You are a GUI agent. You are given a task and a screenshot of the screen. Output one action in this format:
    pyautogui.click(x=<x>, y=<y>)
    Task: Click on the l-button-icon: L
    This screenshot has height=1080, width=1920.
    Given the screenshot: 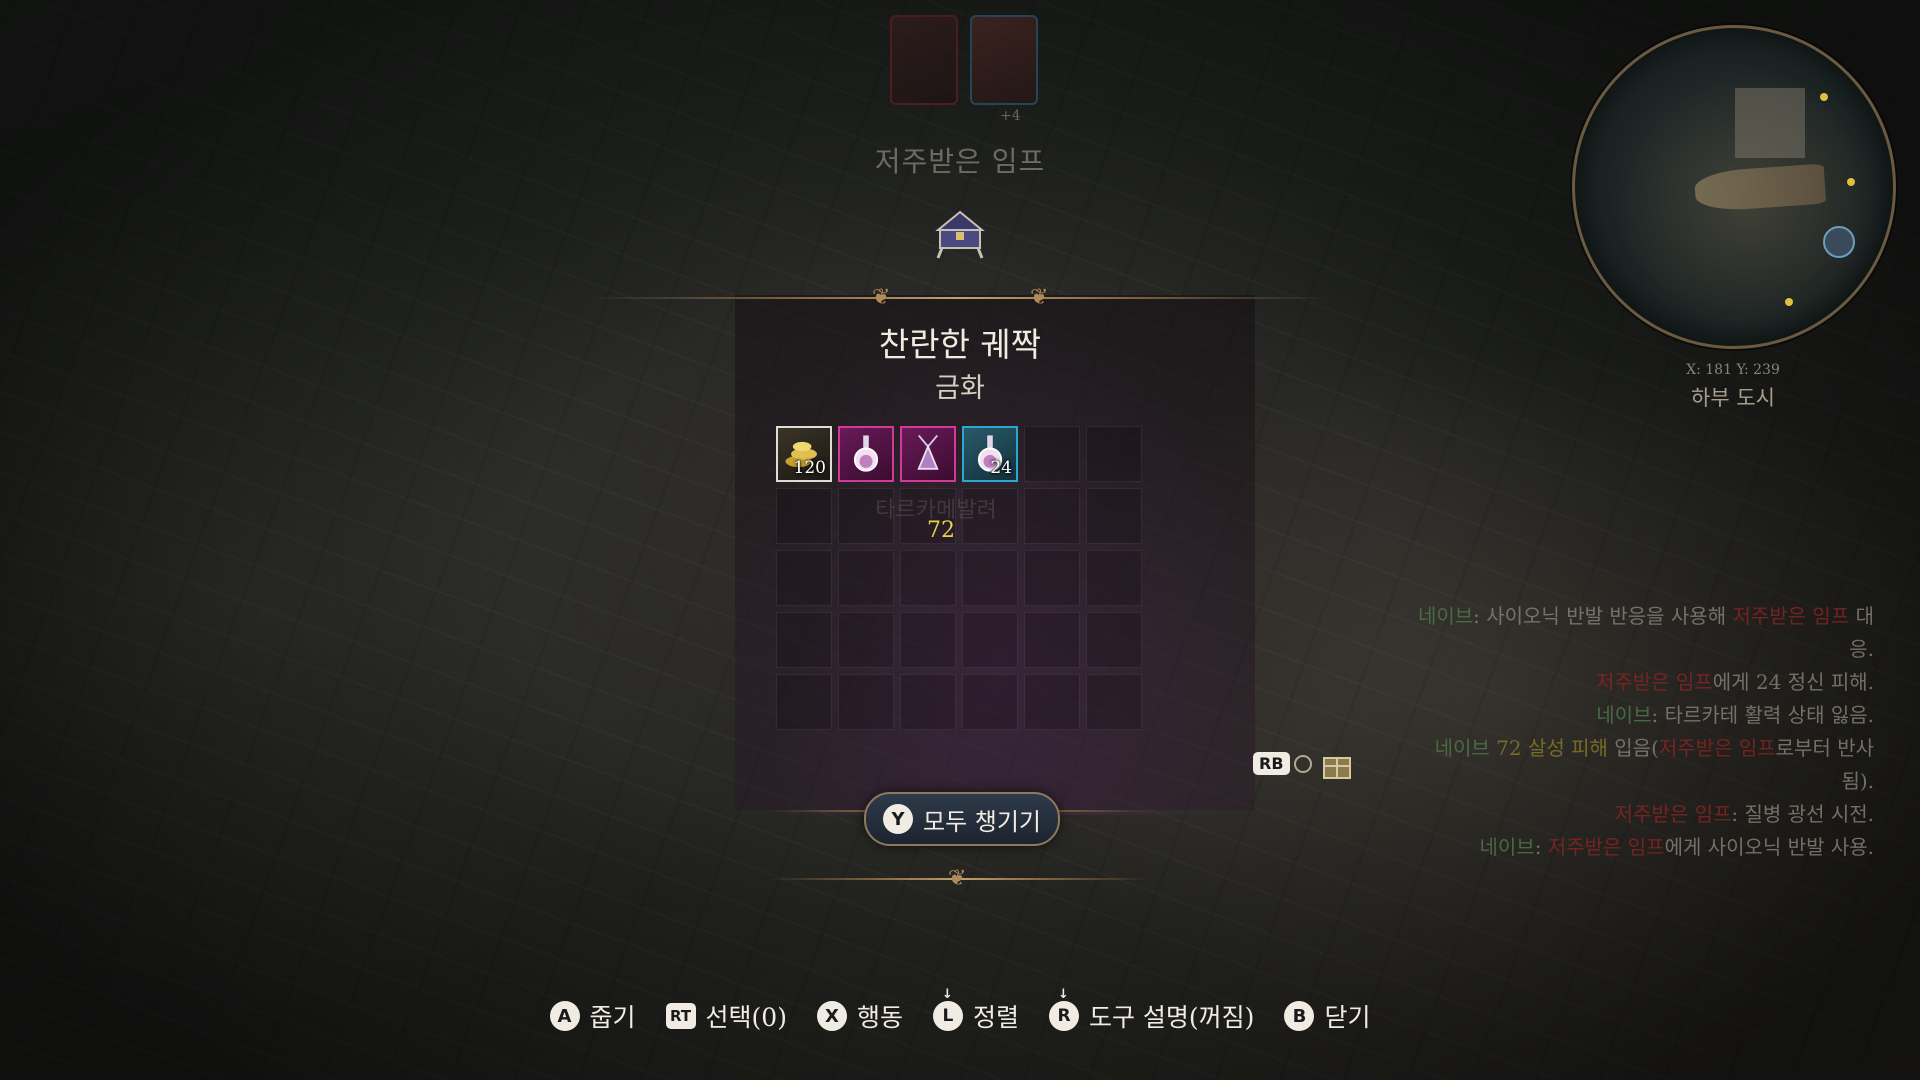 What is the action you would take?
    pyautogui.click(x=947, y=1009)
    